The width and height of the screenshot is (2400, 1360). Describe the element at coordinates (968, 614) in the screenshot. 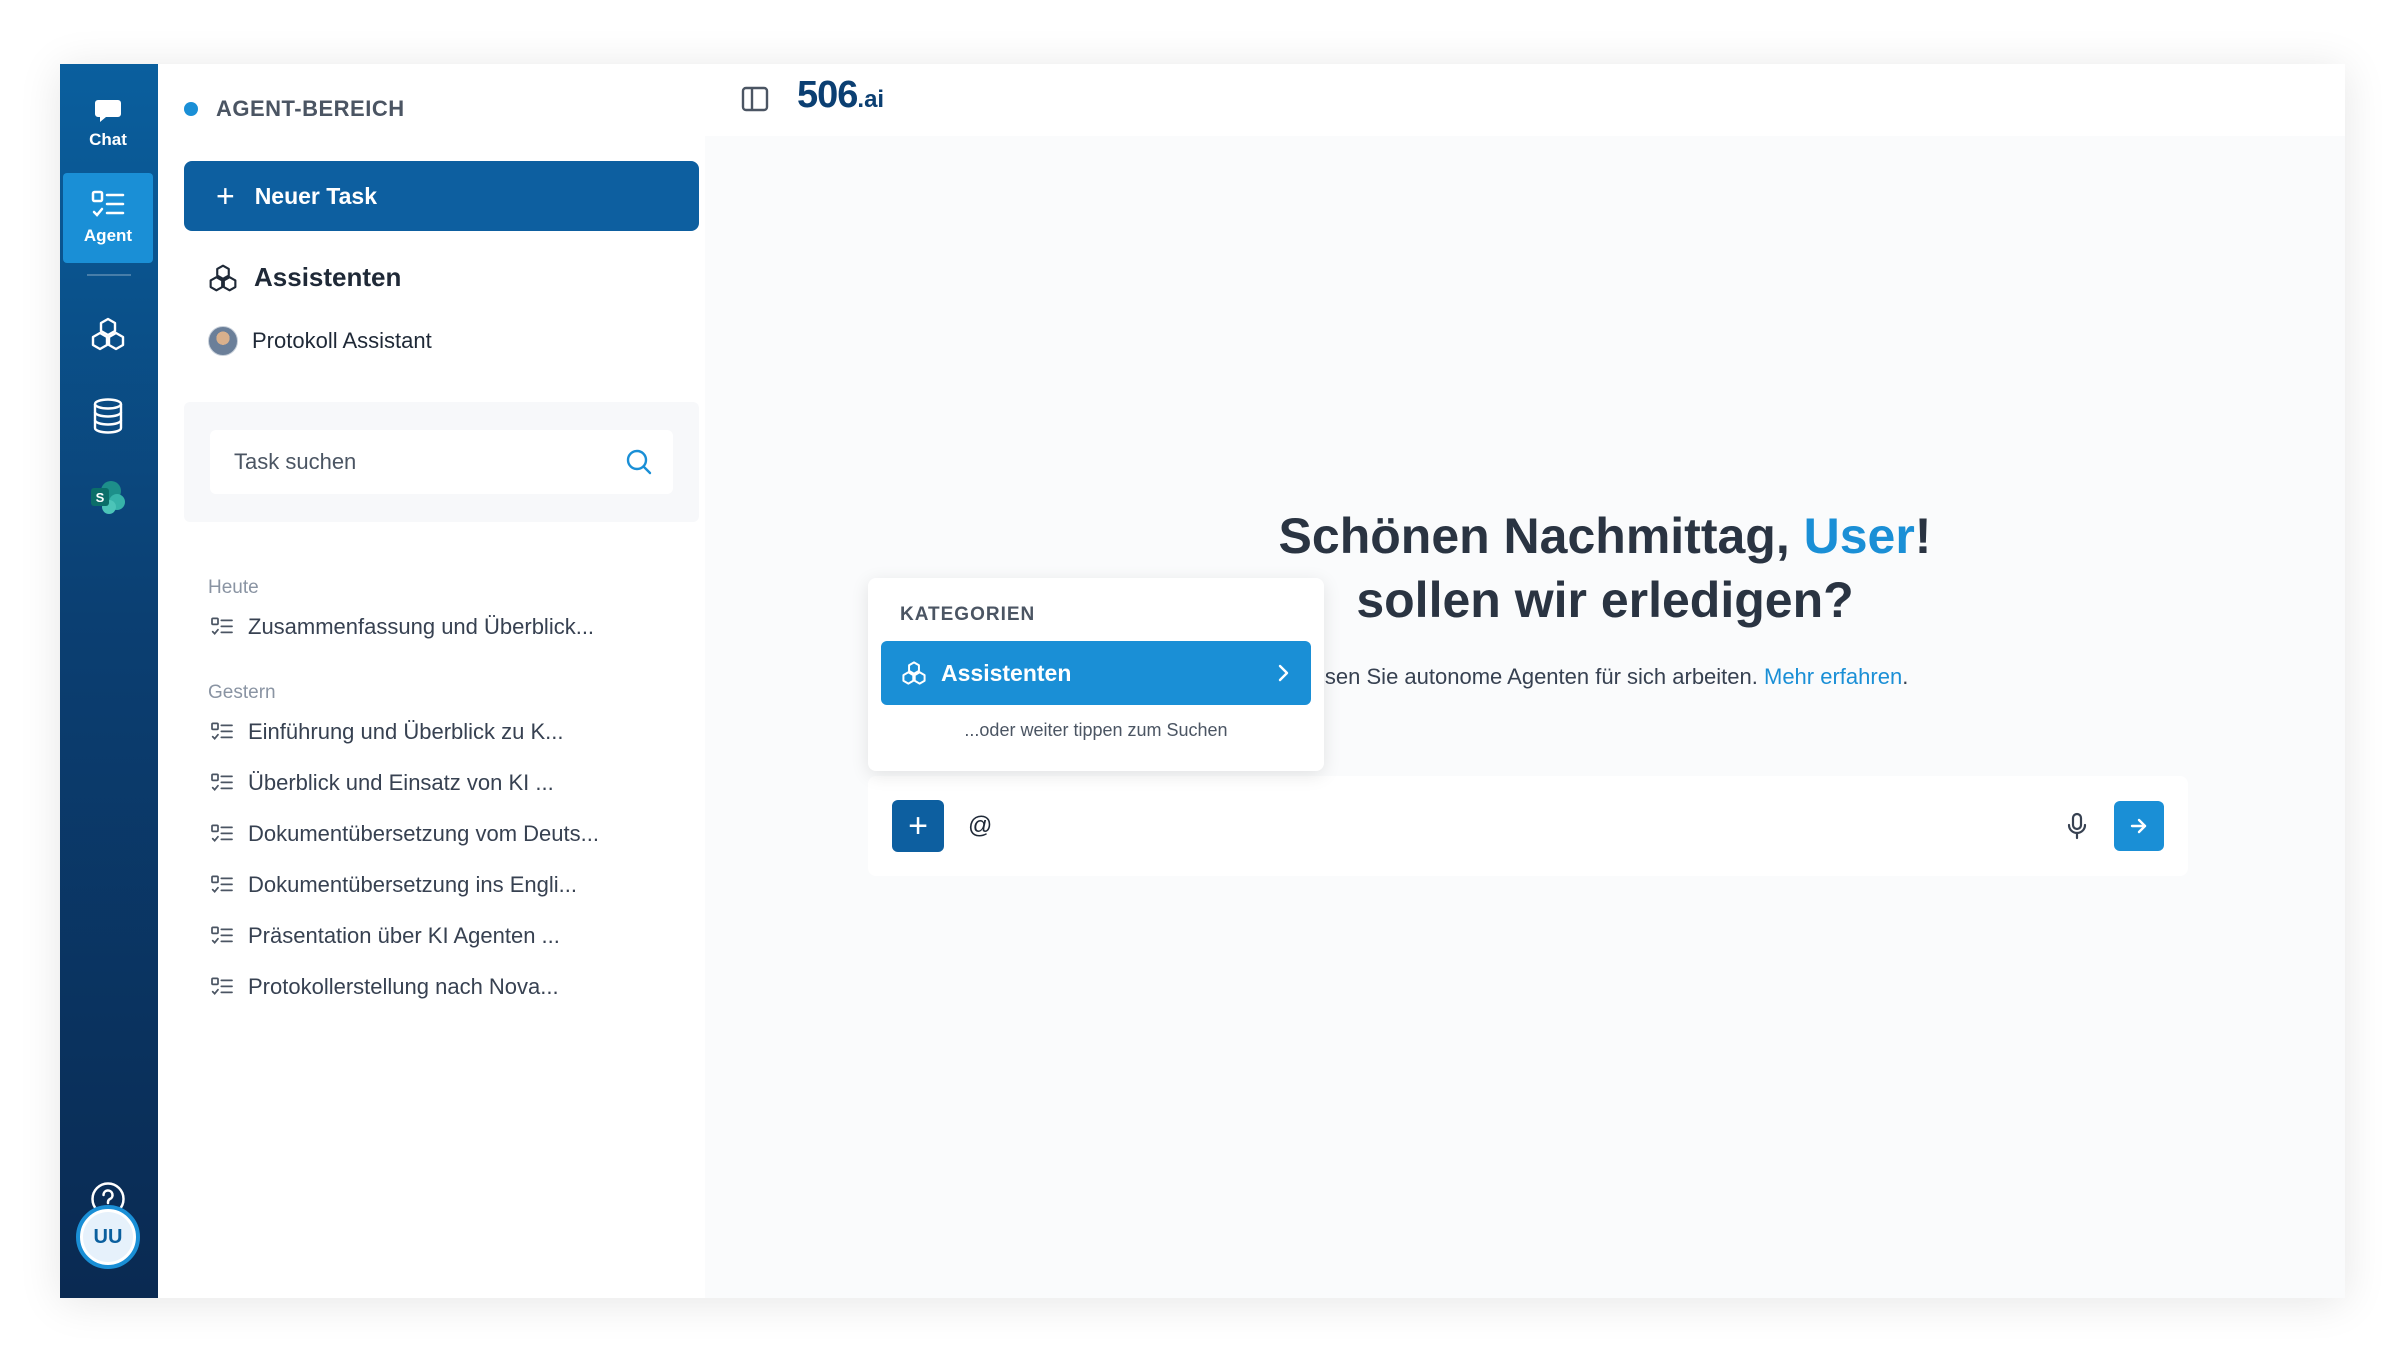

I see `popover-heading: KATEGORIEN` at that location.